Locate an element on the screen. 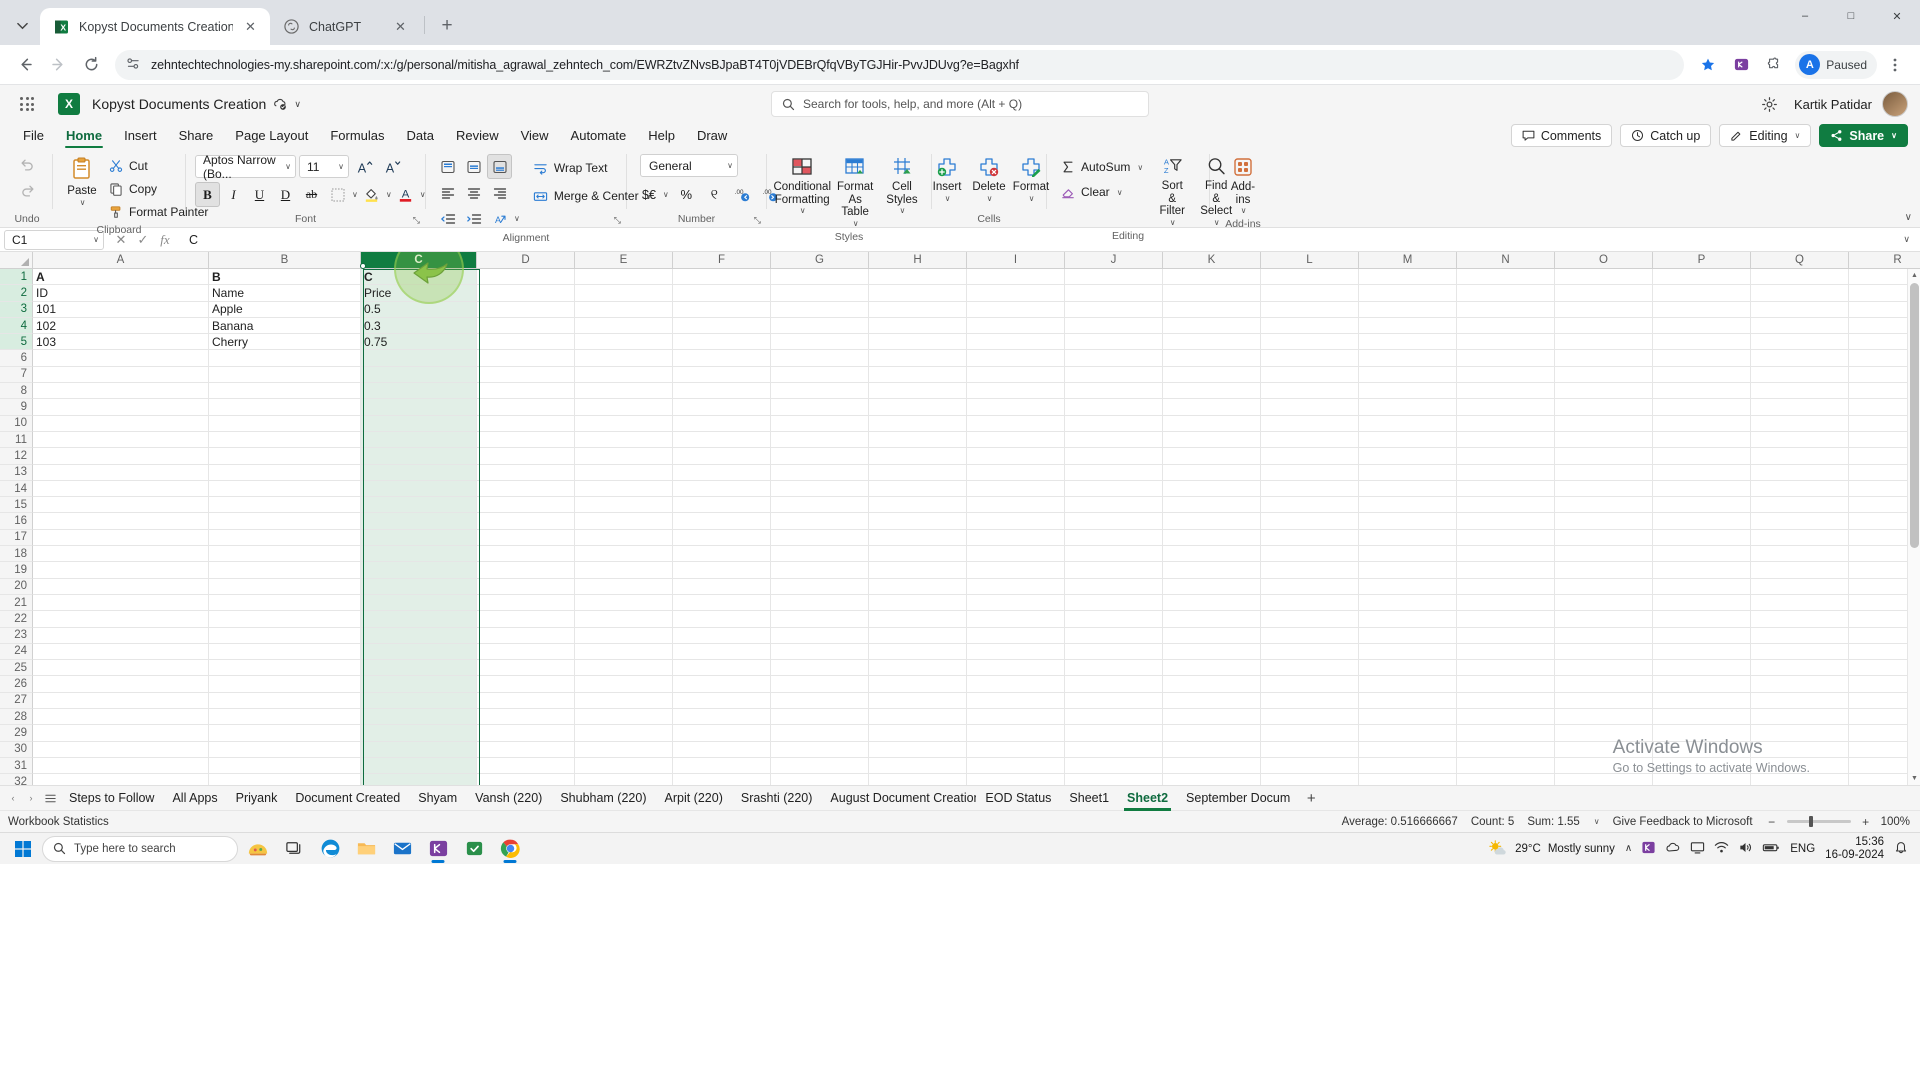 Image resolution: width=1920 pixels, height=1080 pixels. cell-L25 is located at coordinates (1310, 668).